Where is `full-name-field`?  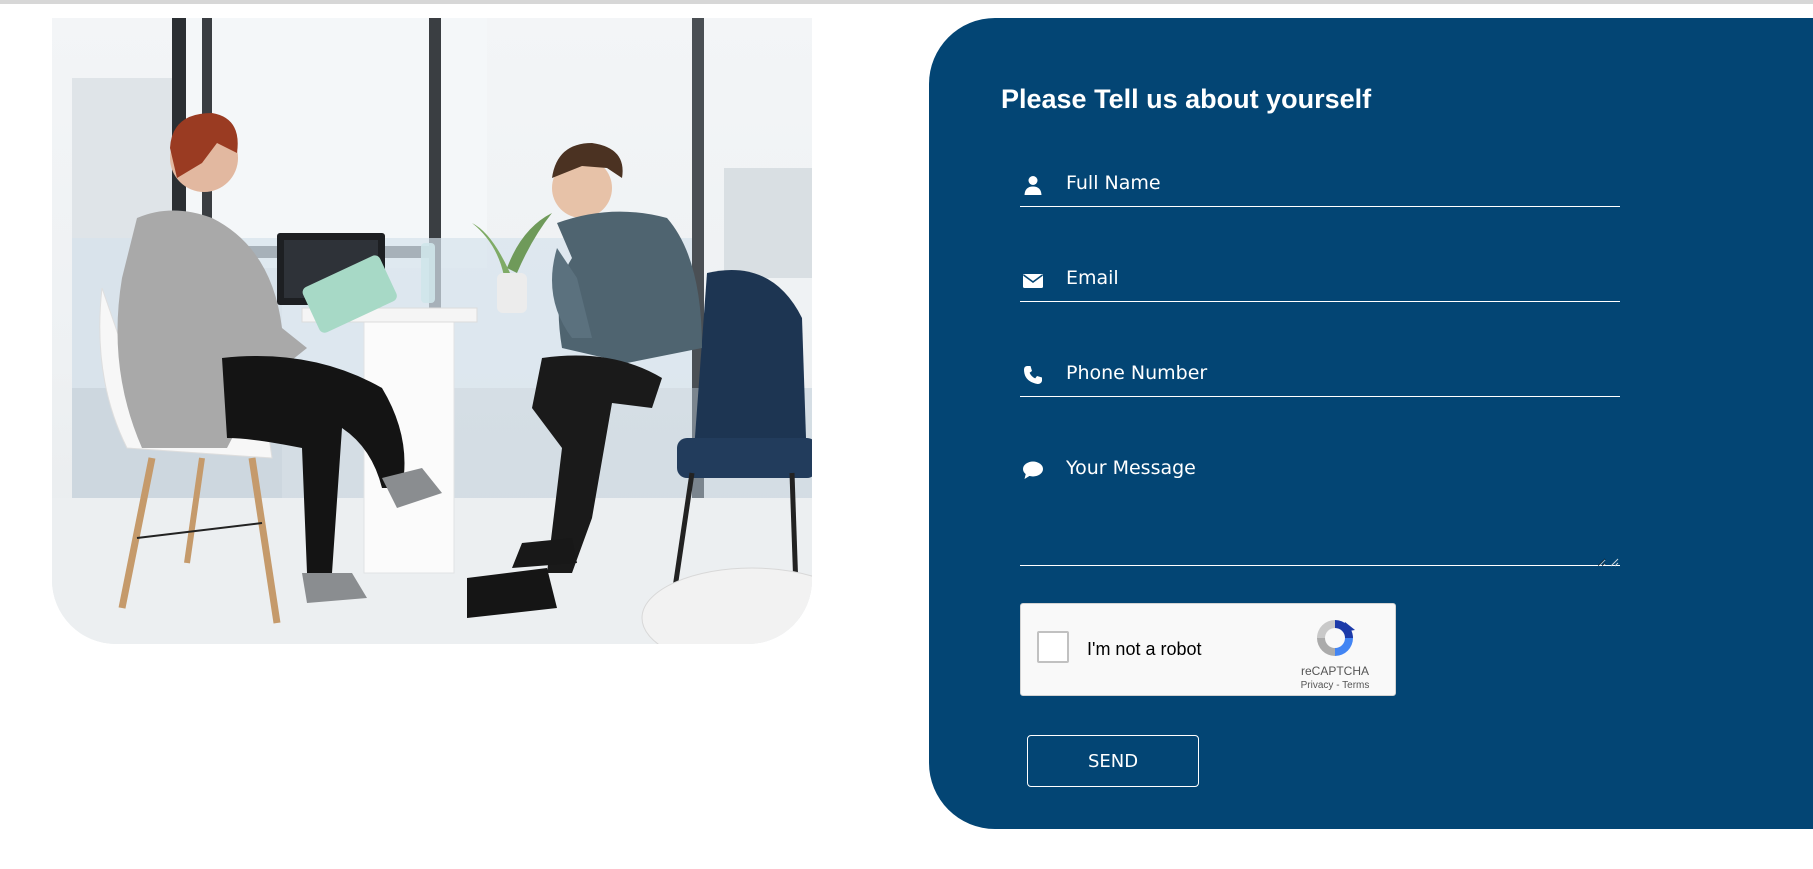
full-name-field is located at coordinates (1320, 185).